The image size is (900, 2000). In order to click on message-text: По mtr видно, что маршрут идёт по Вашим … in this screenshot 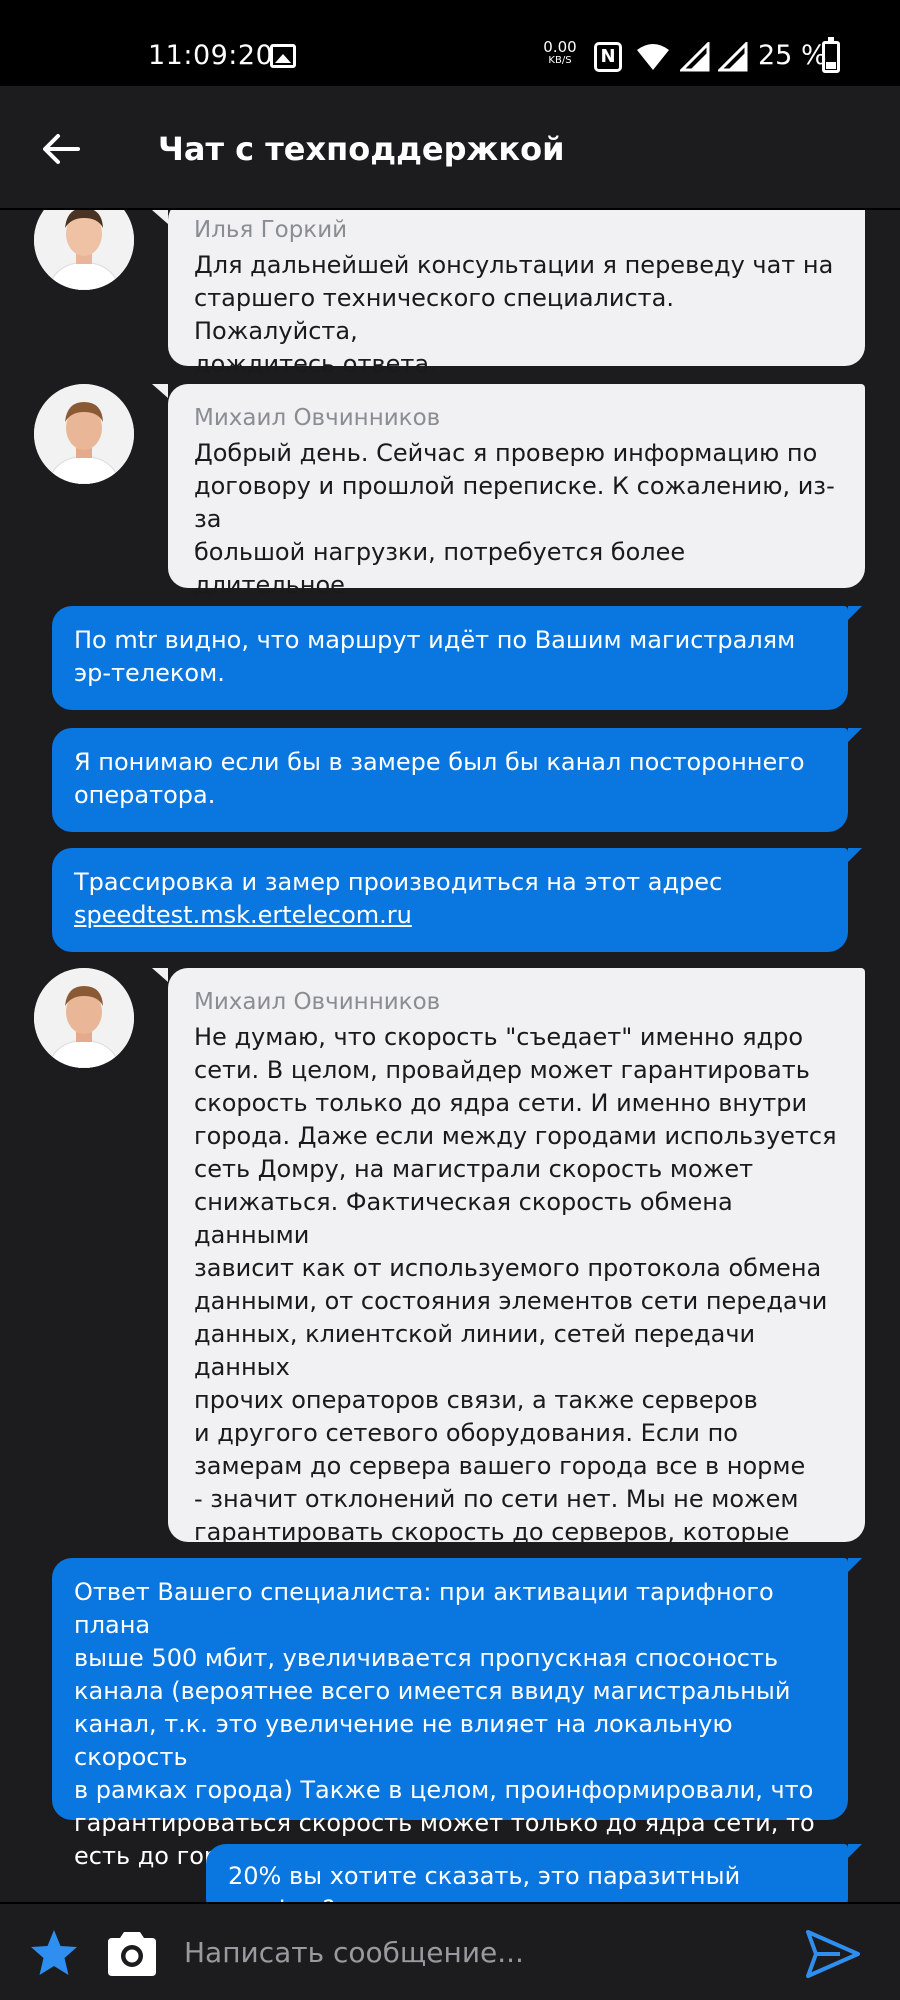, I will do `click(435, 656)`.